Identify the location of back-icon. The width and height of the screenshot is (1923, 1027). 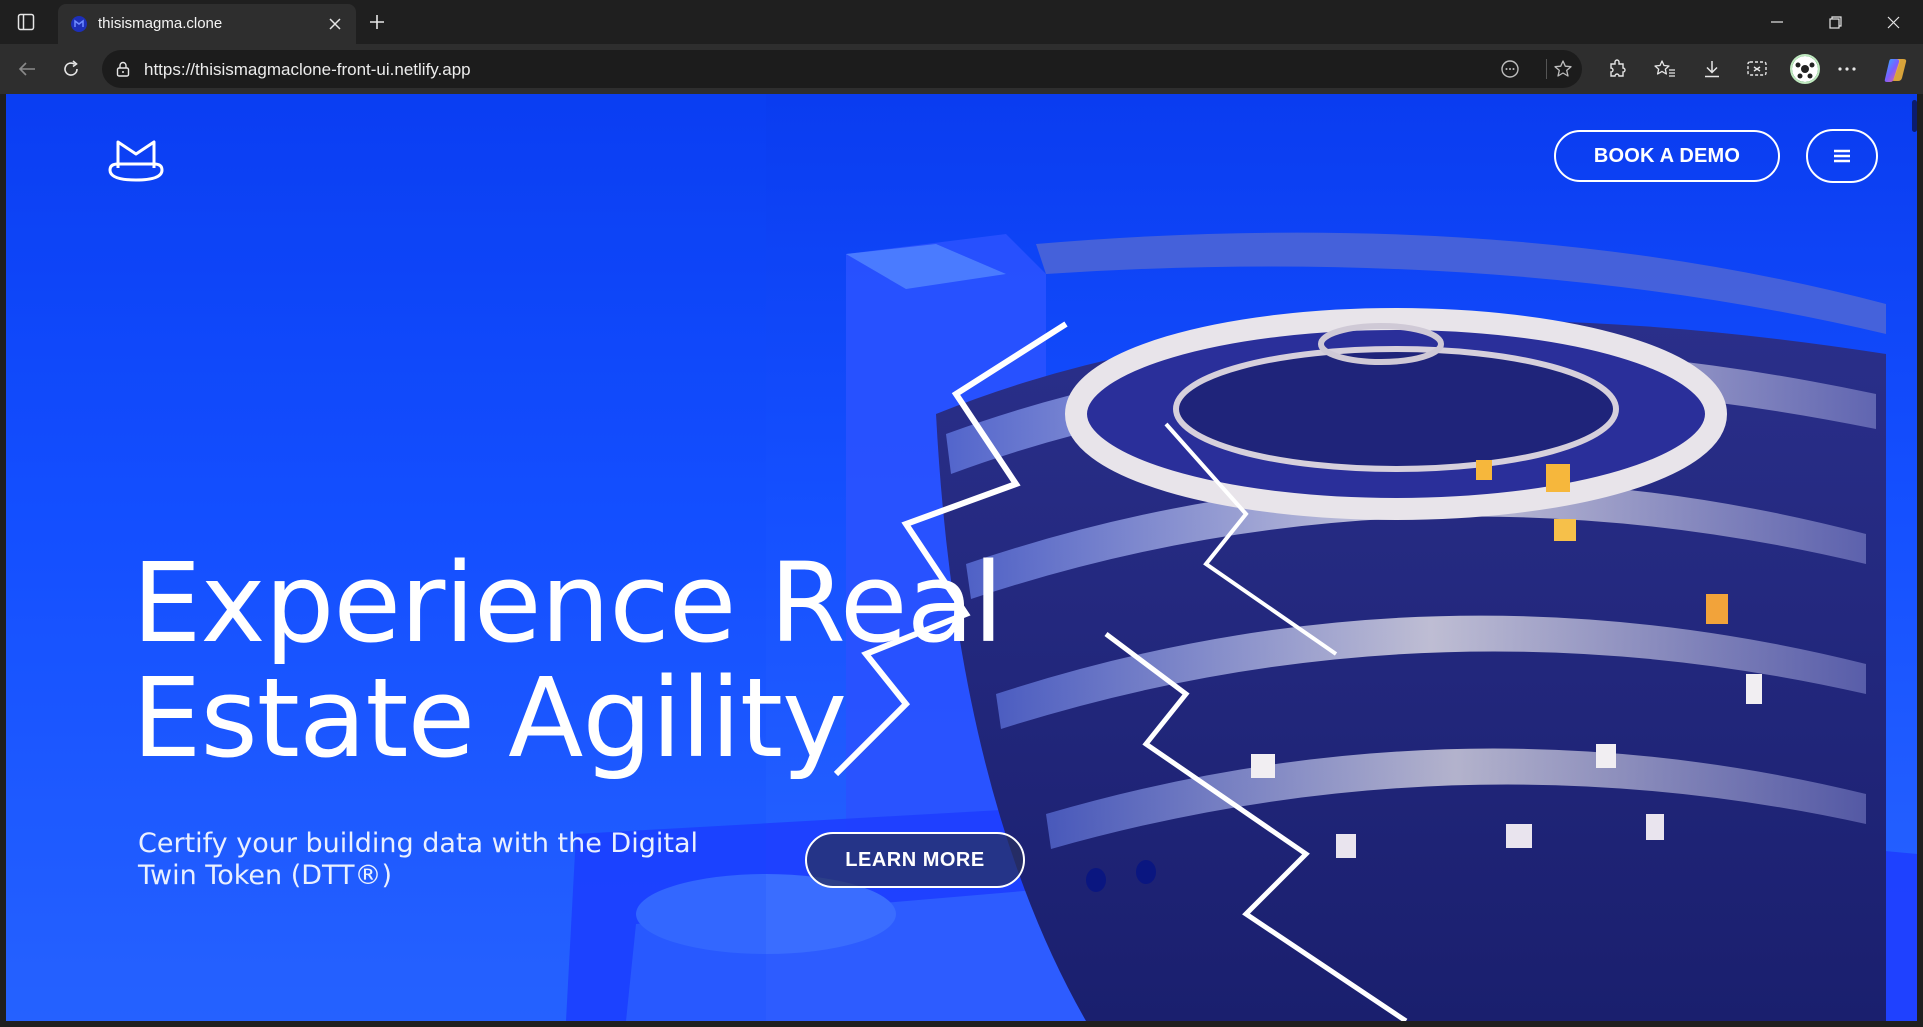
(27, 69).